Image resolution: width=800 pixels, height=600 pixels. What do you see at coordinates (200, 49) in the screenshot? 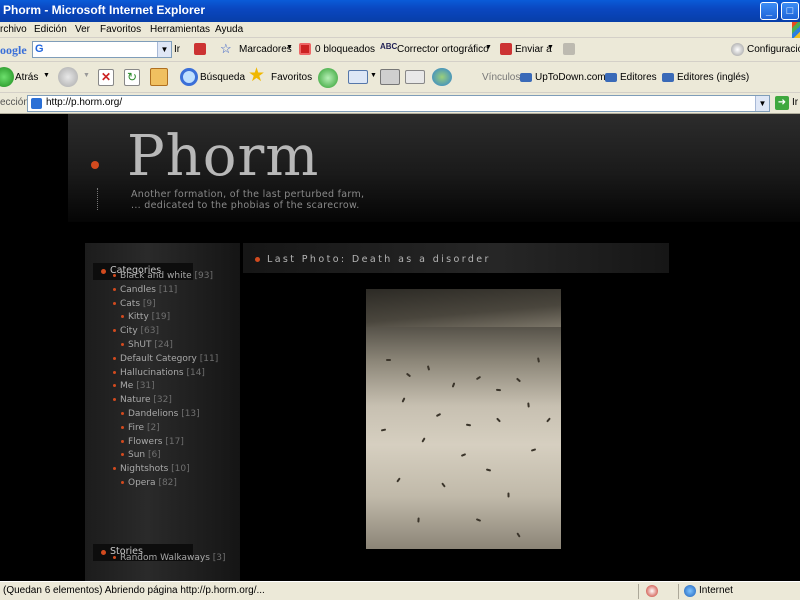
I see `google-options-icon` at bounding box center [200, 49].